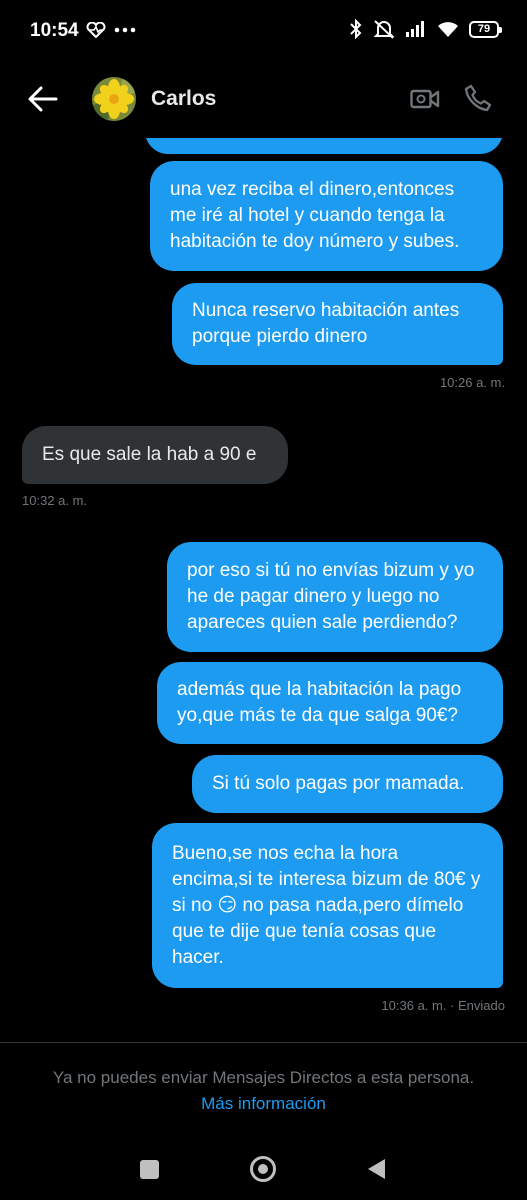  What do you see at coordinates (478, 98) in the screenshot?
I see `phone-call-icon` at bounding box center [478, 98].